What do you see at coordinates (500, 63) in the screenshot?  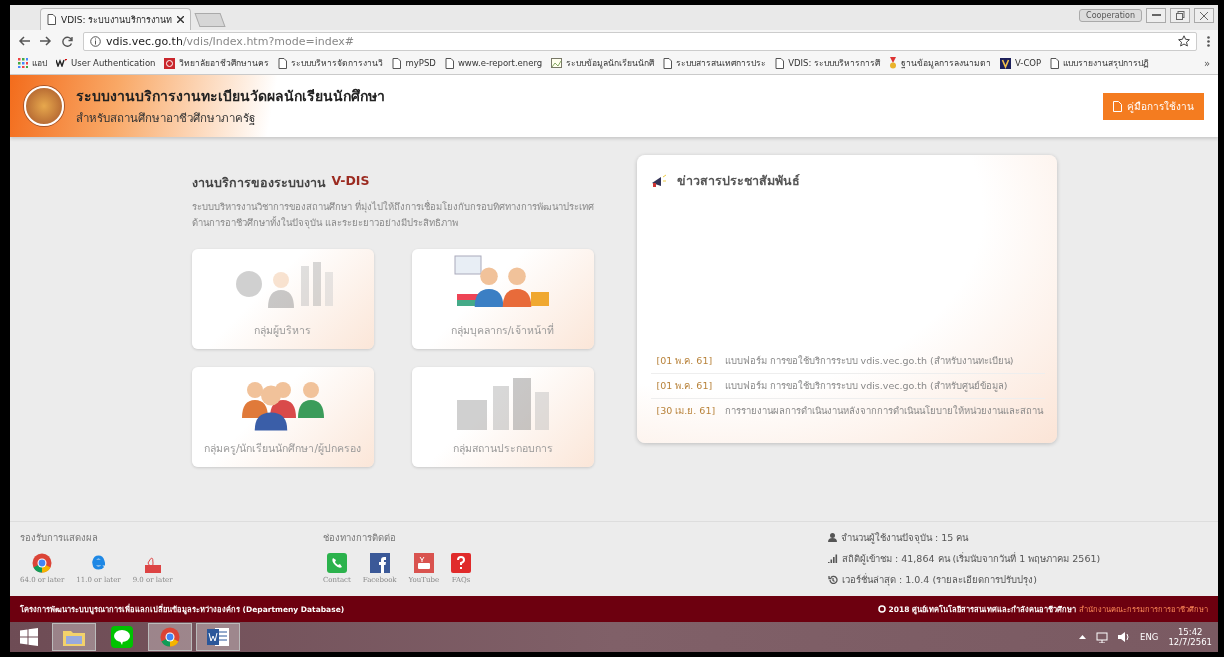 I see `bookmark-link: www.e-report.energ` at bounding box center [500, 63].